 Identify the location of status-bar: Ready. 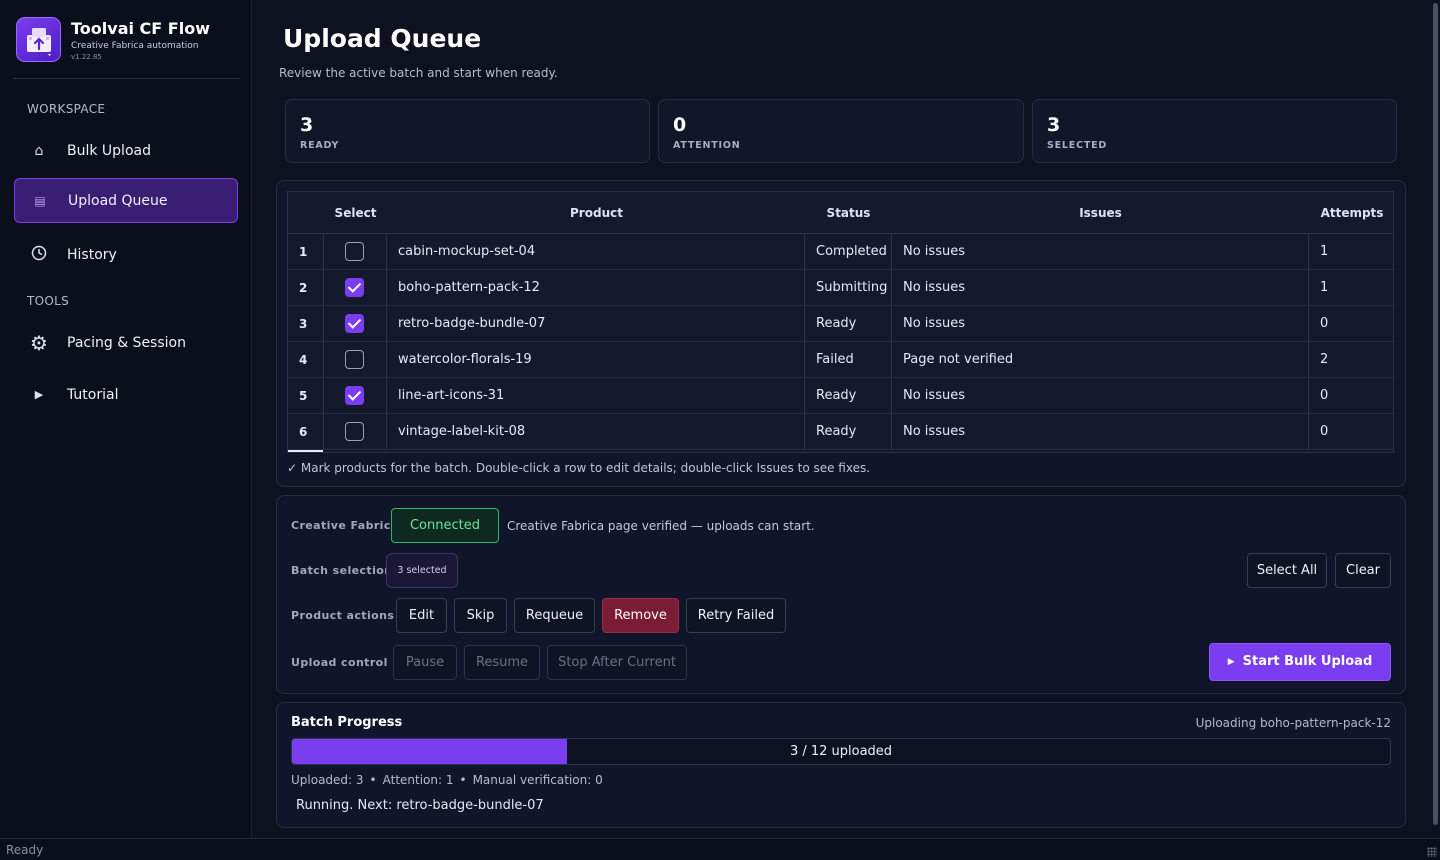
(720, 849).